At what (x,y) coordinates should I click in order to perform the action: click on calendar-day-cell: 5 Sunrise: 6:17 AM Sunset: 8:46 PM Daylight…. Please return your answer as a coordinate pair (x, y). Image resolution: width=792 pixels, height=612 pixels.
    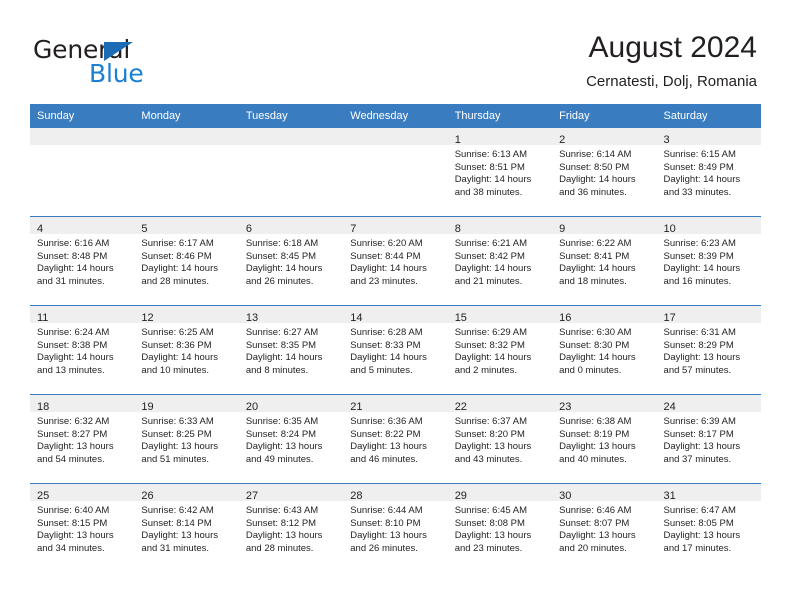
    Looking at the image, I should click on (186, 261).